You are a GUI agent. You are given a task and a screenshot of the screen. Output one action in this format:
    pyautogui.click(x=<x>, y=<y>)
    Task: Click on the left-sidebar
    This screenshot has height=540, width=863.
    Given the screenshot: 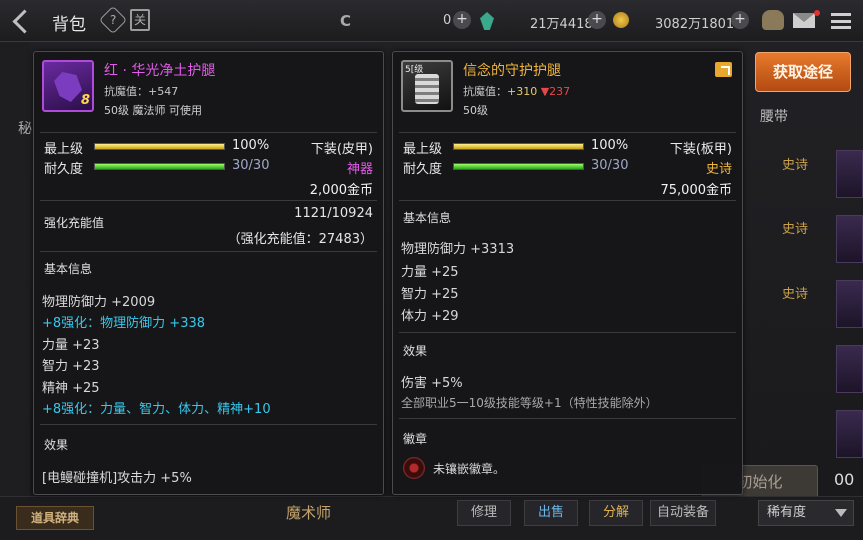 What is the action you would take?
    pyautogui.click(x=15, y=291)
    